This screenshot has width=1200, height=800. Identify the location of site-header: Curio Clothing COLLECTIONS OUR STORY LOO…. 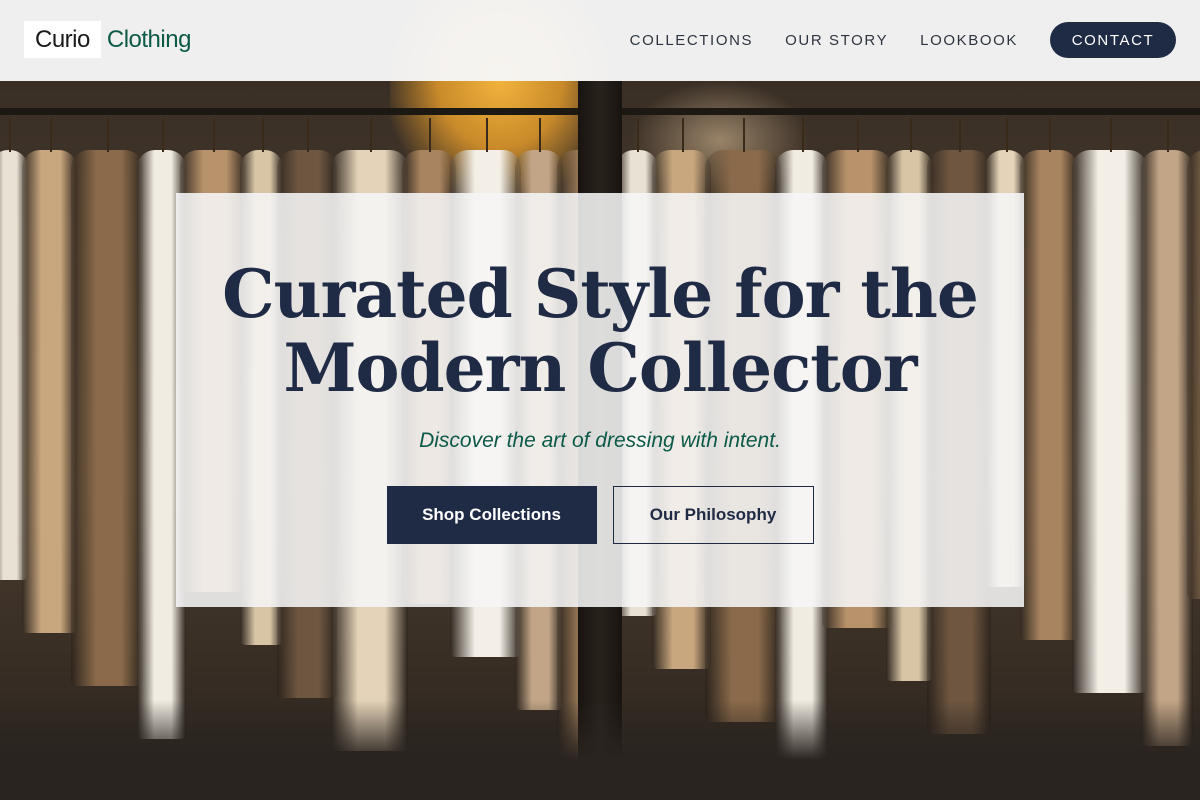
(600, 40).